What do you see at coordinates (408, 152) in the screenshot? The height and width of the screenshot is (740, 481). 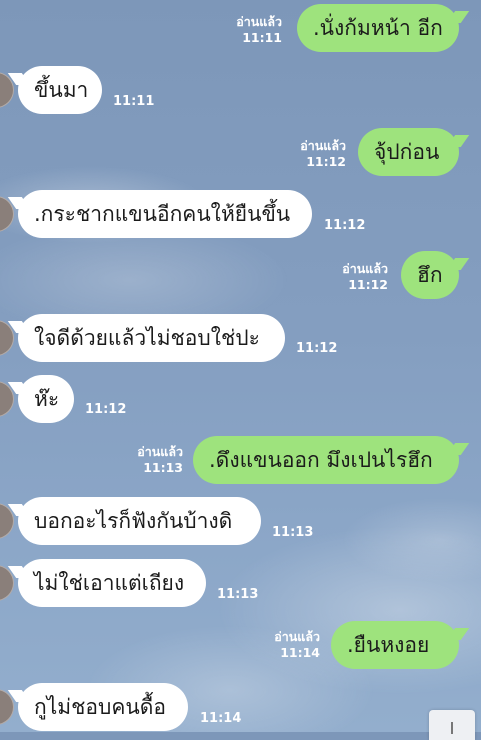 I see `outgoing-message-bubble: จุ้ปก่อน` at bounding box center [408, 152].